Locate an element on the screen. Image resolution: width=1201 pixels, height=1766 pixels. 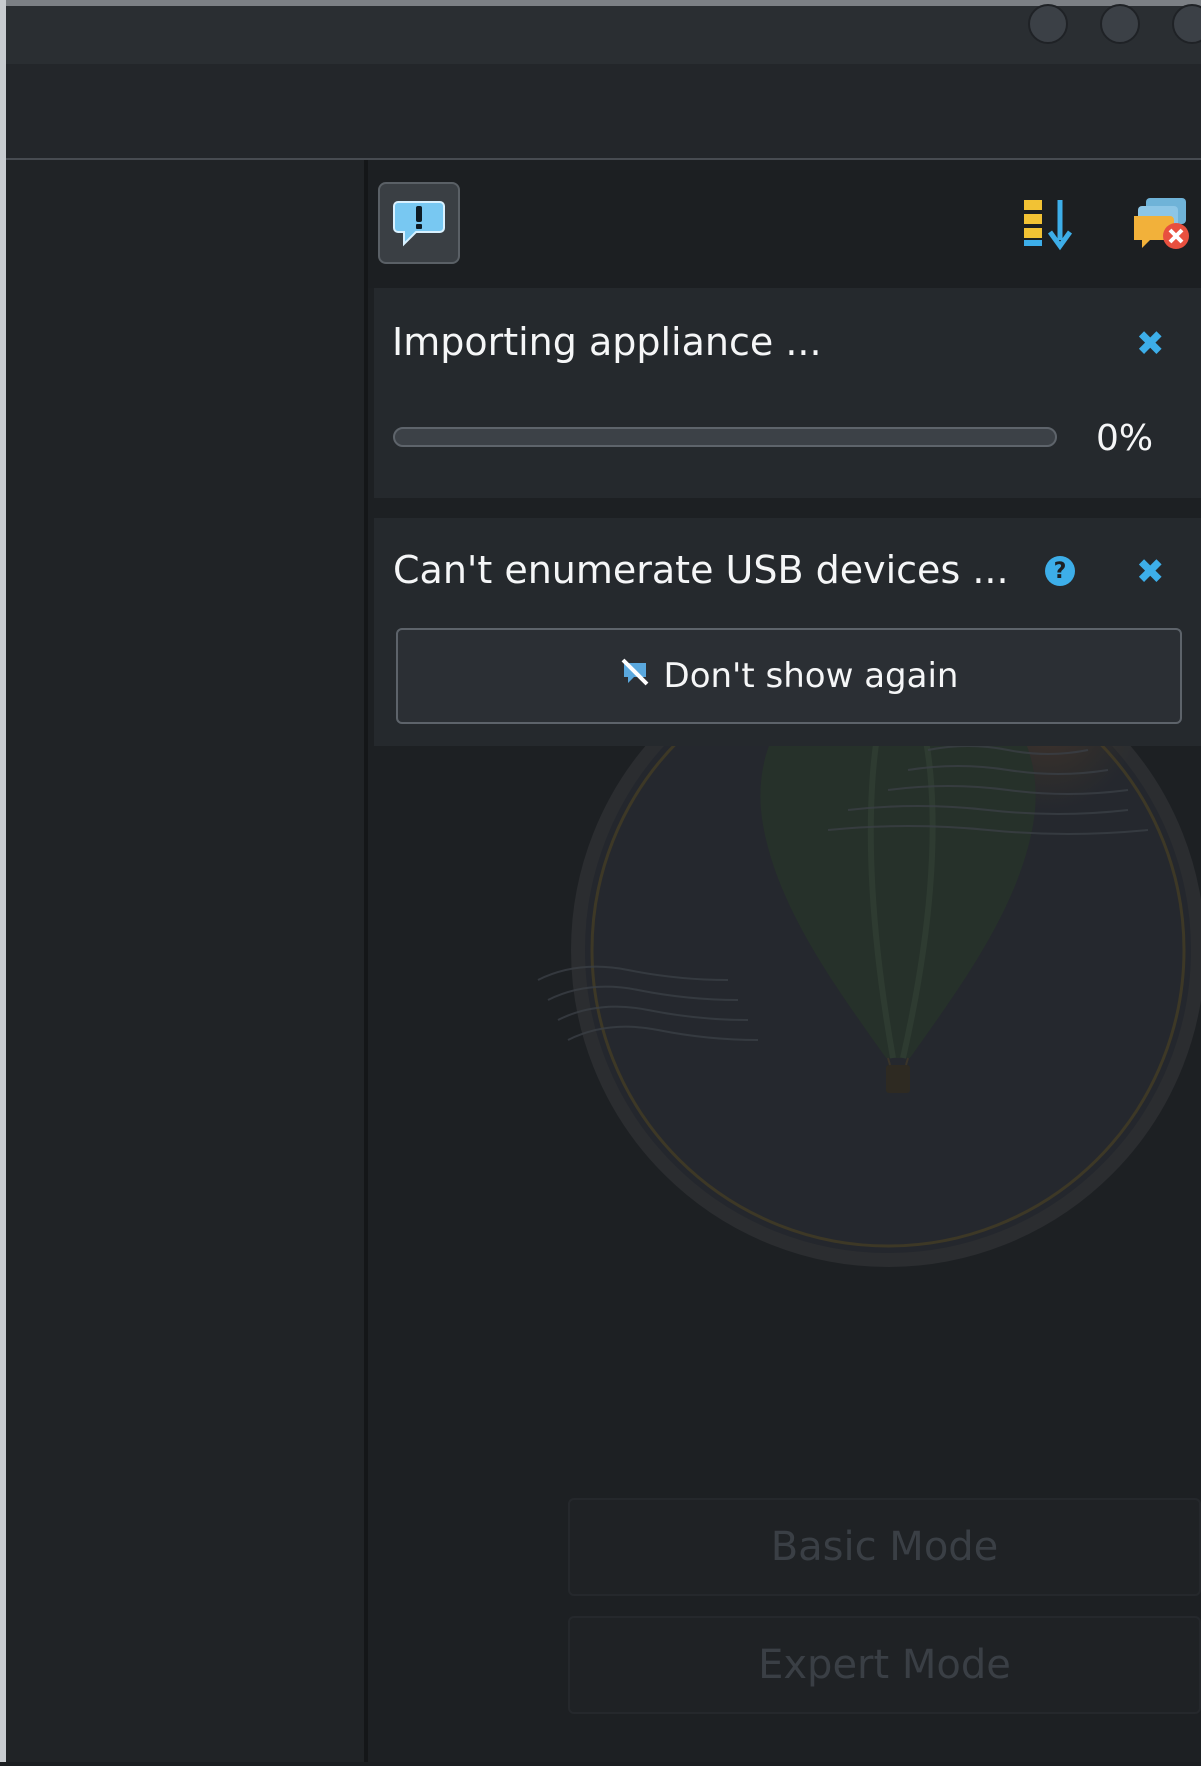
progress-percent: 0% is located at coordinates (1125, 438).